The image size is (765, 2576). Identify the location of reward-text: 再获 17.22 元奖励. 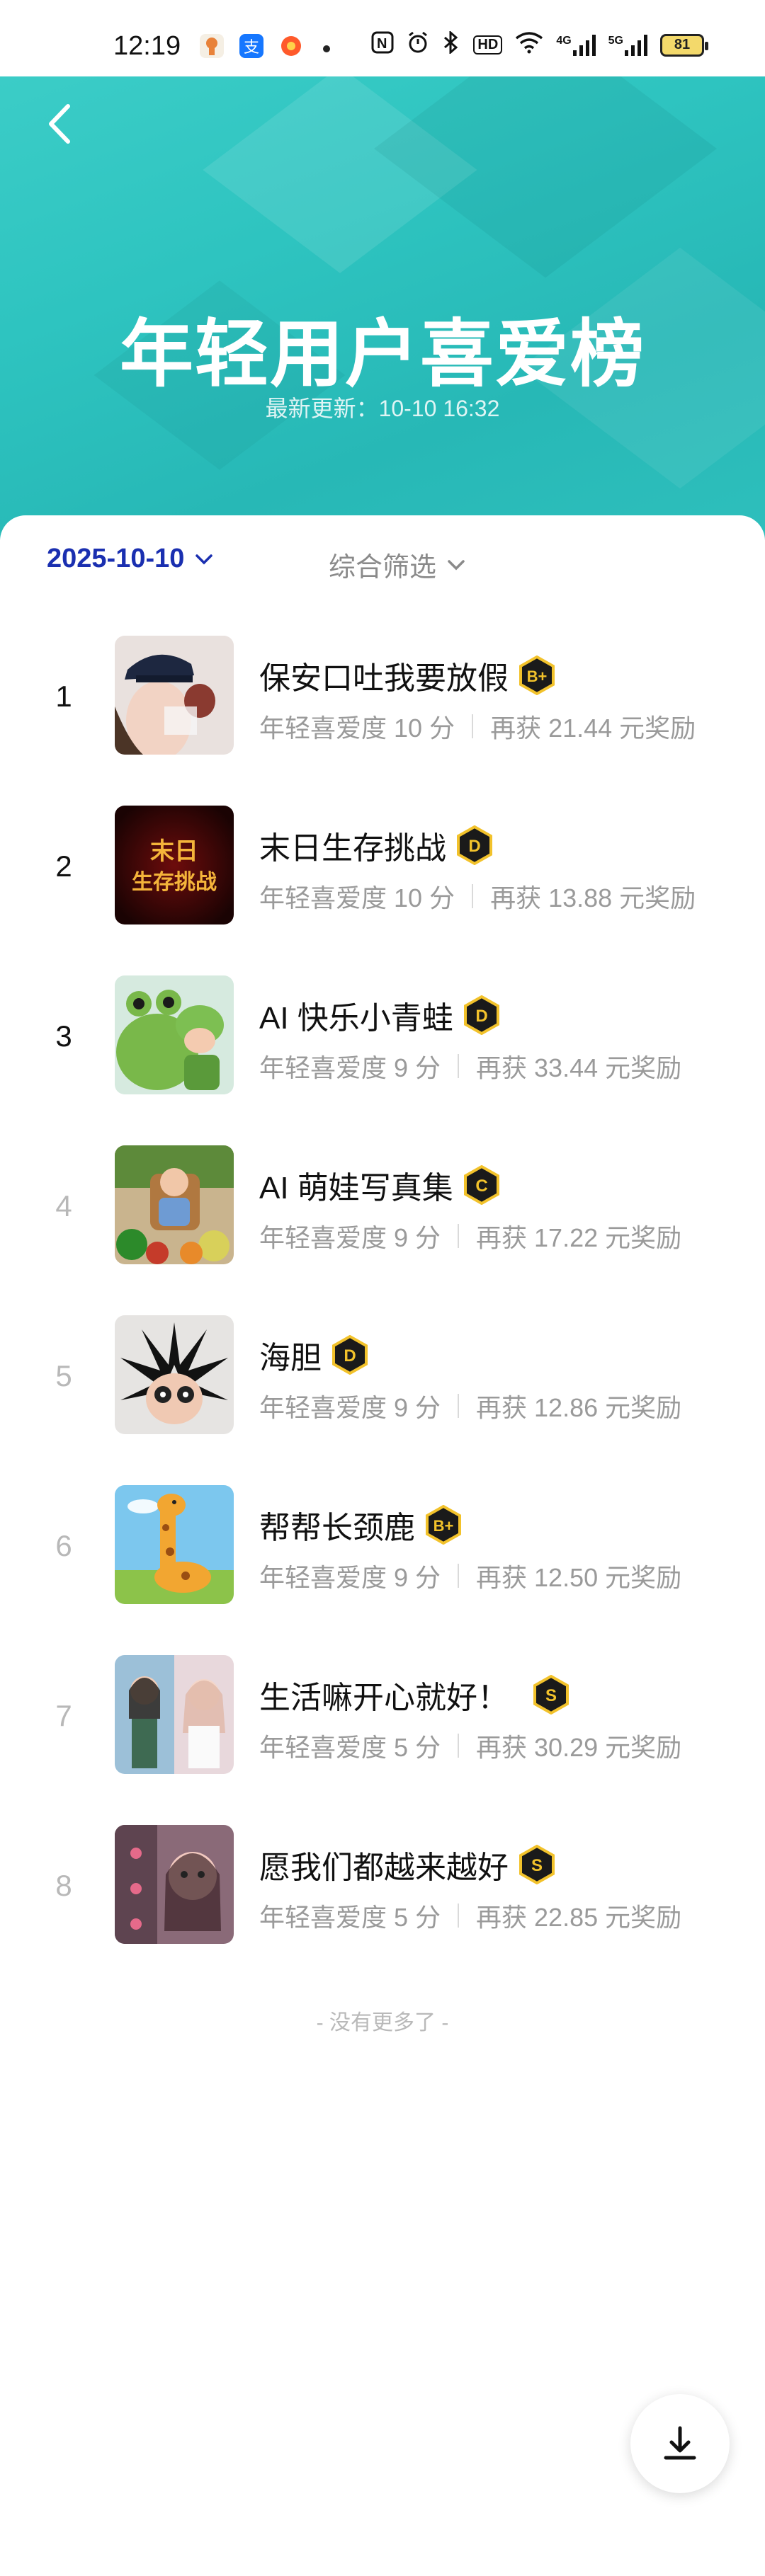
(579, 1237).